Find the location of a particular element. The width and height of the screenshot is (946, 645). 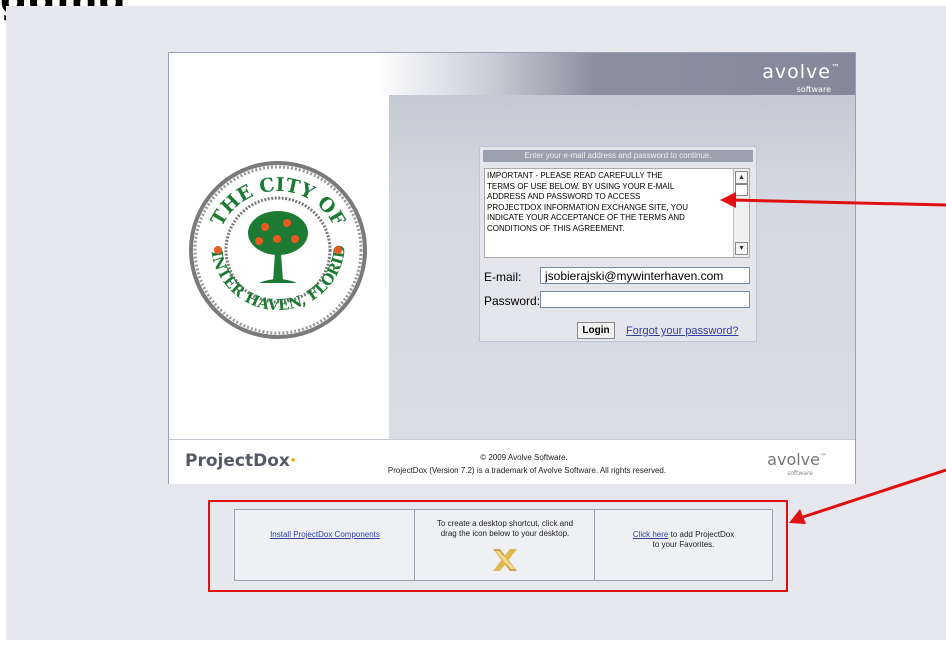

password-label: Password: is located at coordinates (512, 301).